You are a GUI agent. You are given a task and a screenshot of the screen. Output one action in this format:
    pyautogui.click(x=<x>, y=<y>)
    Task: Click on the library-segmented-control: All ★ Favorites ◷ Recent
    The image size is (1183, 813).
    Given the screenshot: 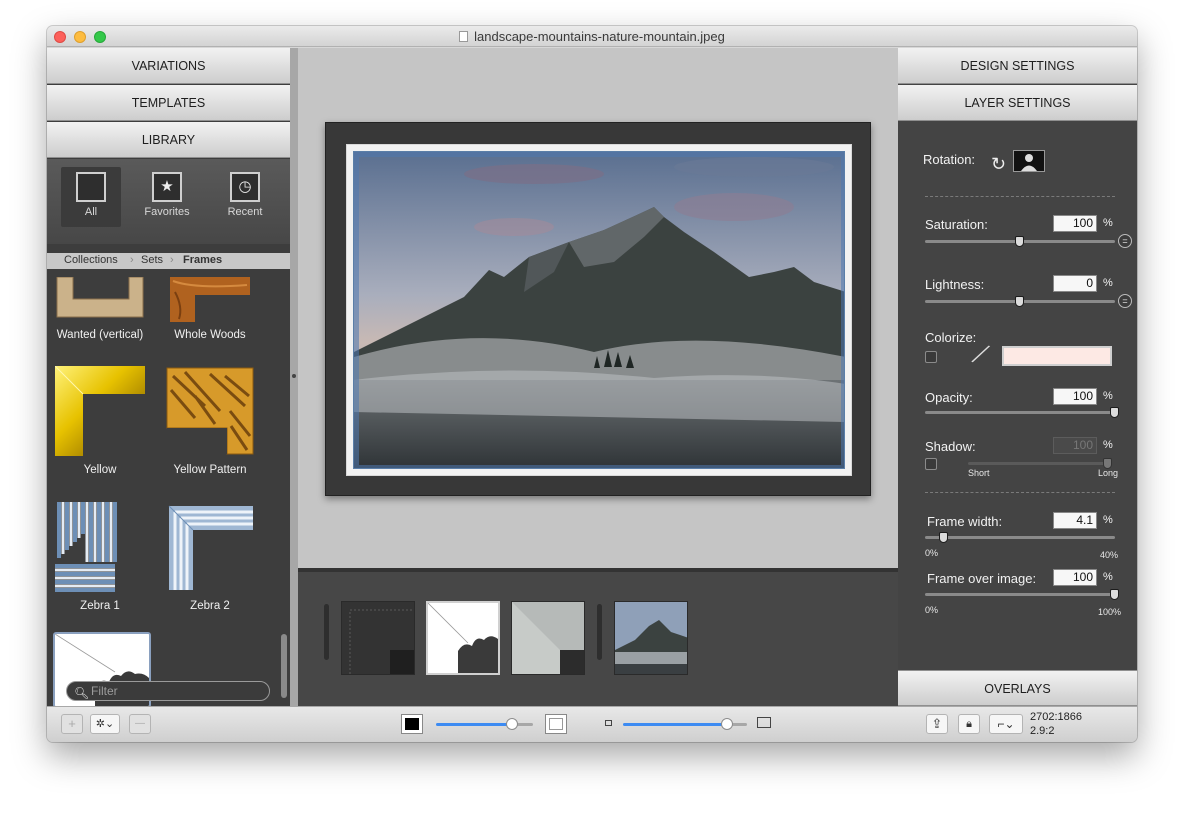 What is the action you would take?
    pyautogui.click(x=168, y=201)
    